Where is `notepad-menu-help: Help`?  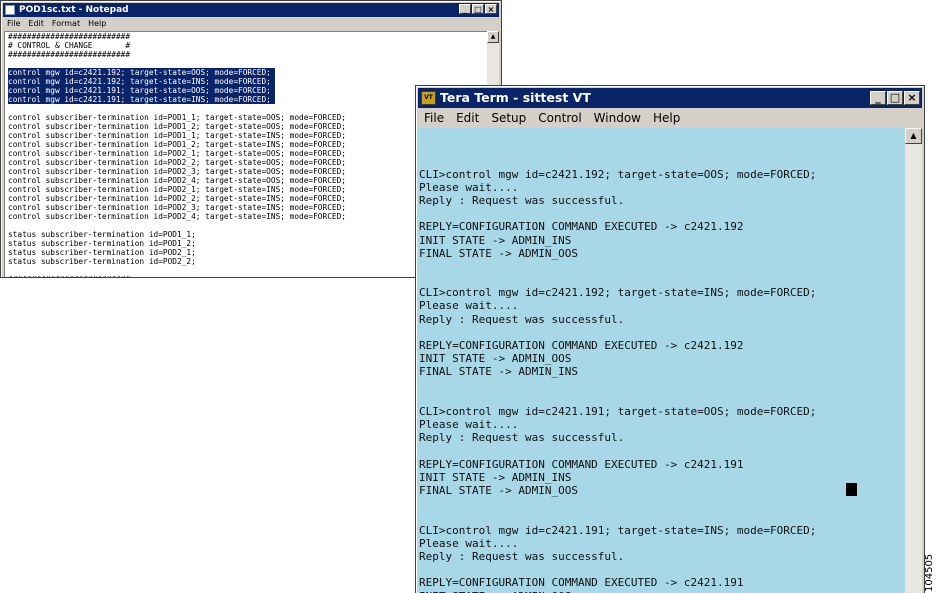 notepad-menu-help: Help is located at coordinates (97, 24).